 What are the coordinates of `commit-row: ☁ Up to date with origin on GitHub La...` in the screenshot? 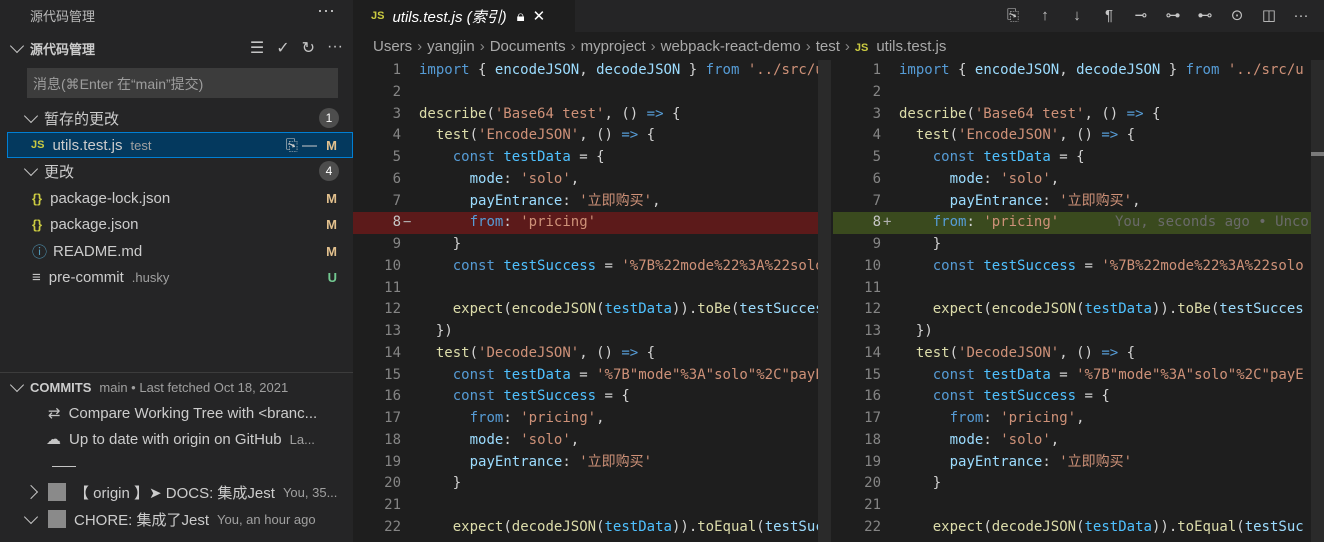 It's located at (176, 439).